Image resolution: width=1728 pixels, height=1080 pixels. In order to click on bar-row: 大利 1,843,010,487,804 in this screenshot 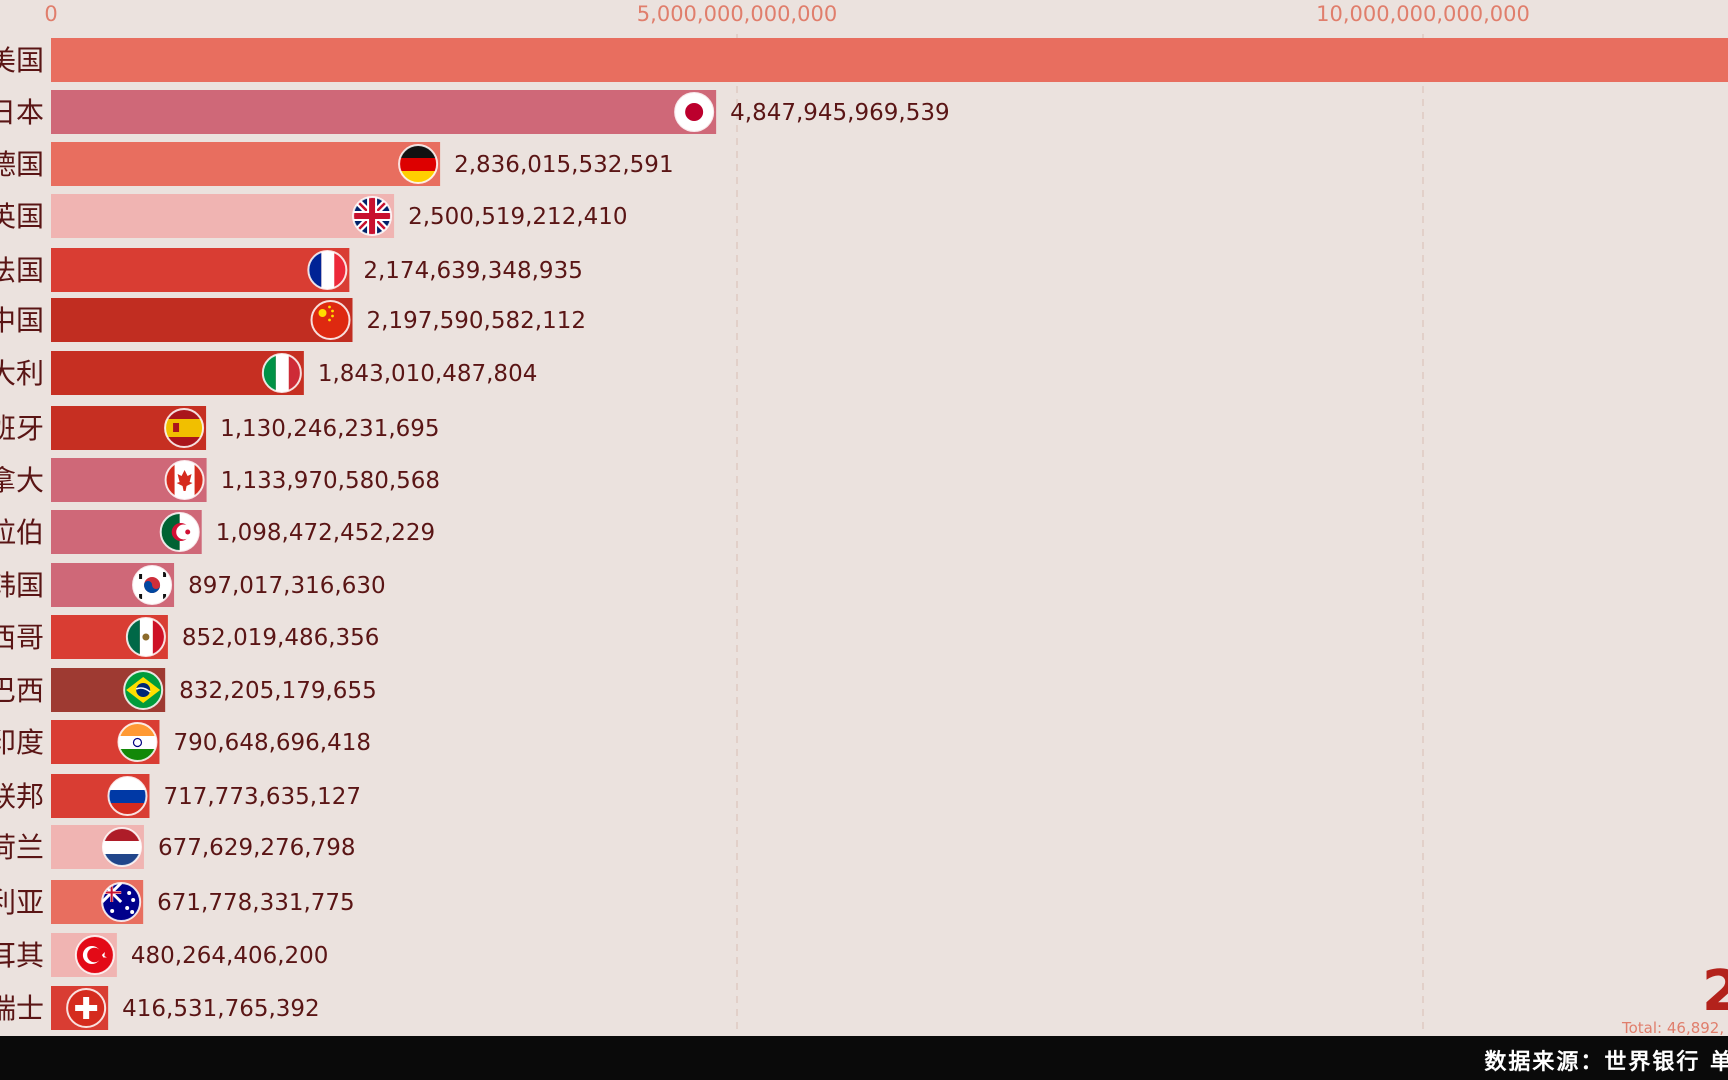, I will do `click(268, 373)`.